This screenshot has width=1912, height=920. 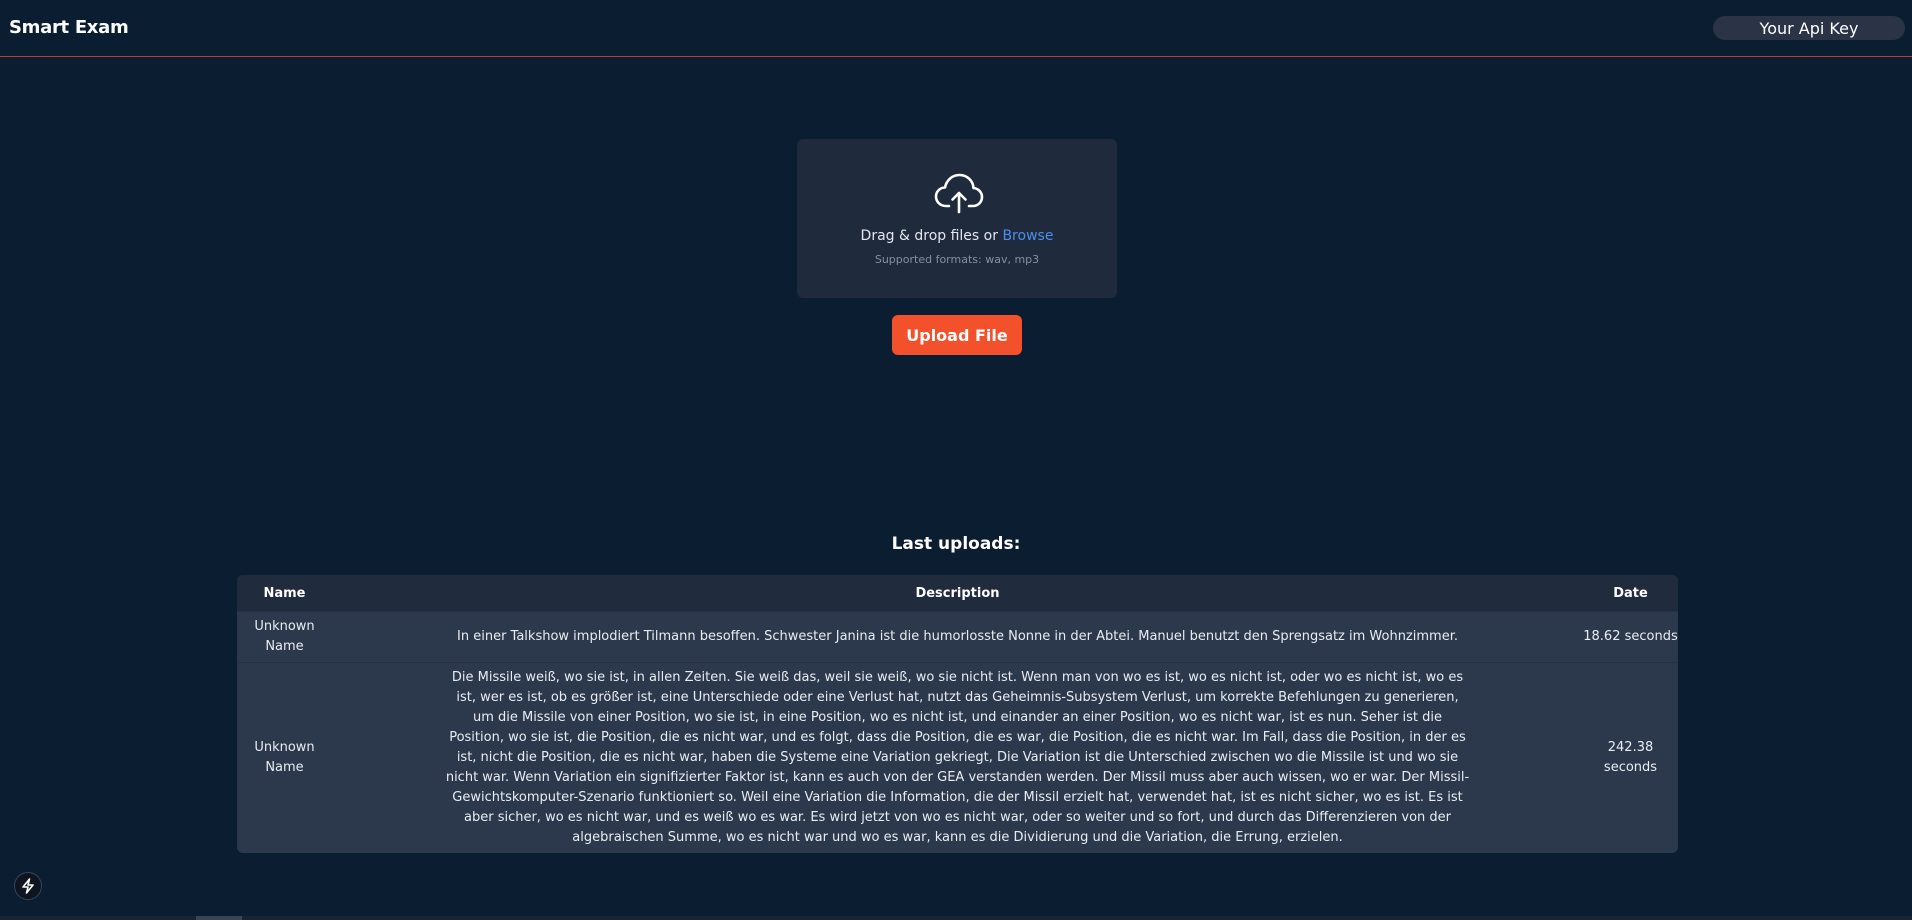 I want to click on header: Smart Exam, so click(x=956, y=28).